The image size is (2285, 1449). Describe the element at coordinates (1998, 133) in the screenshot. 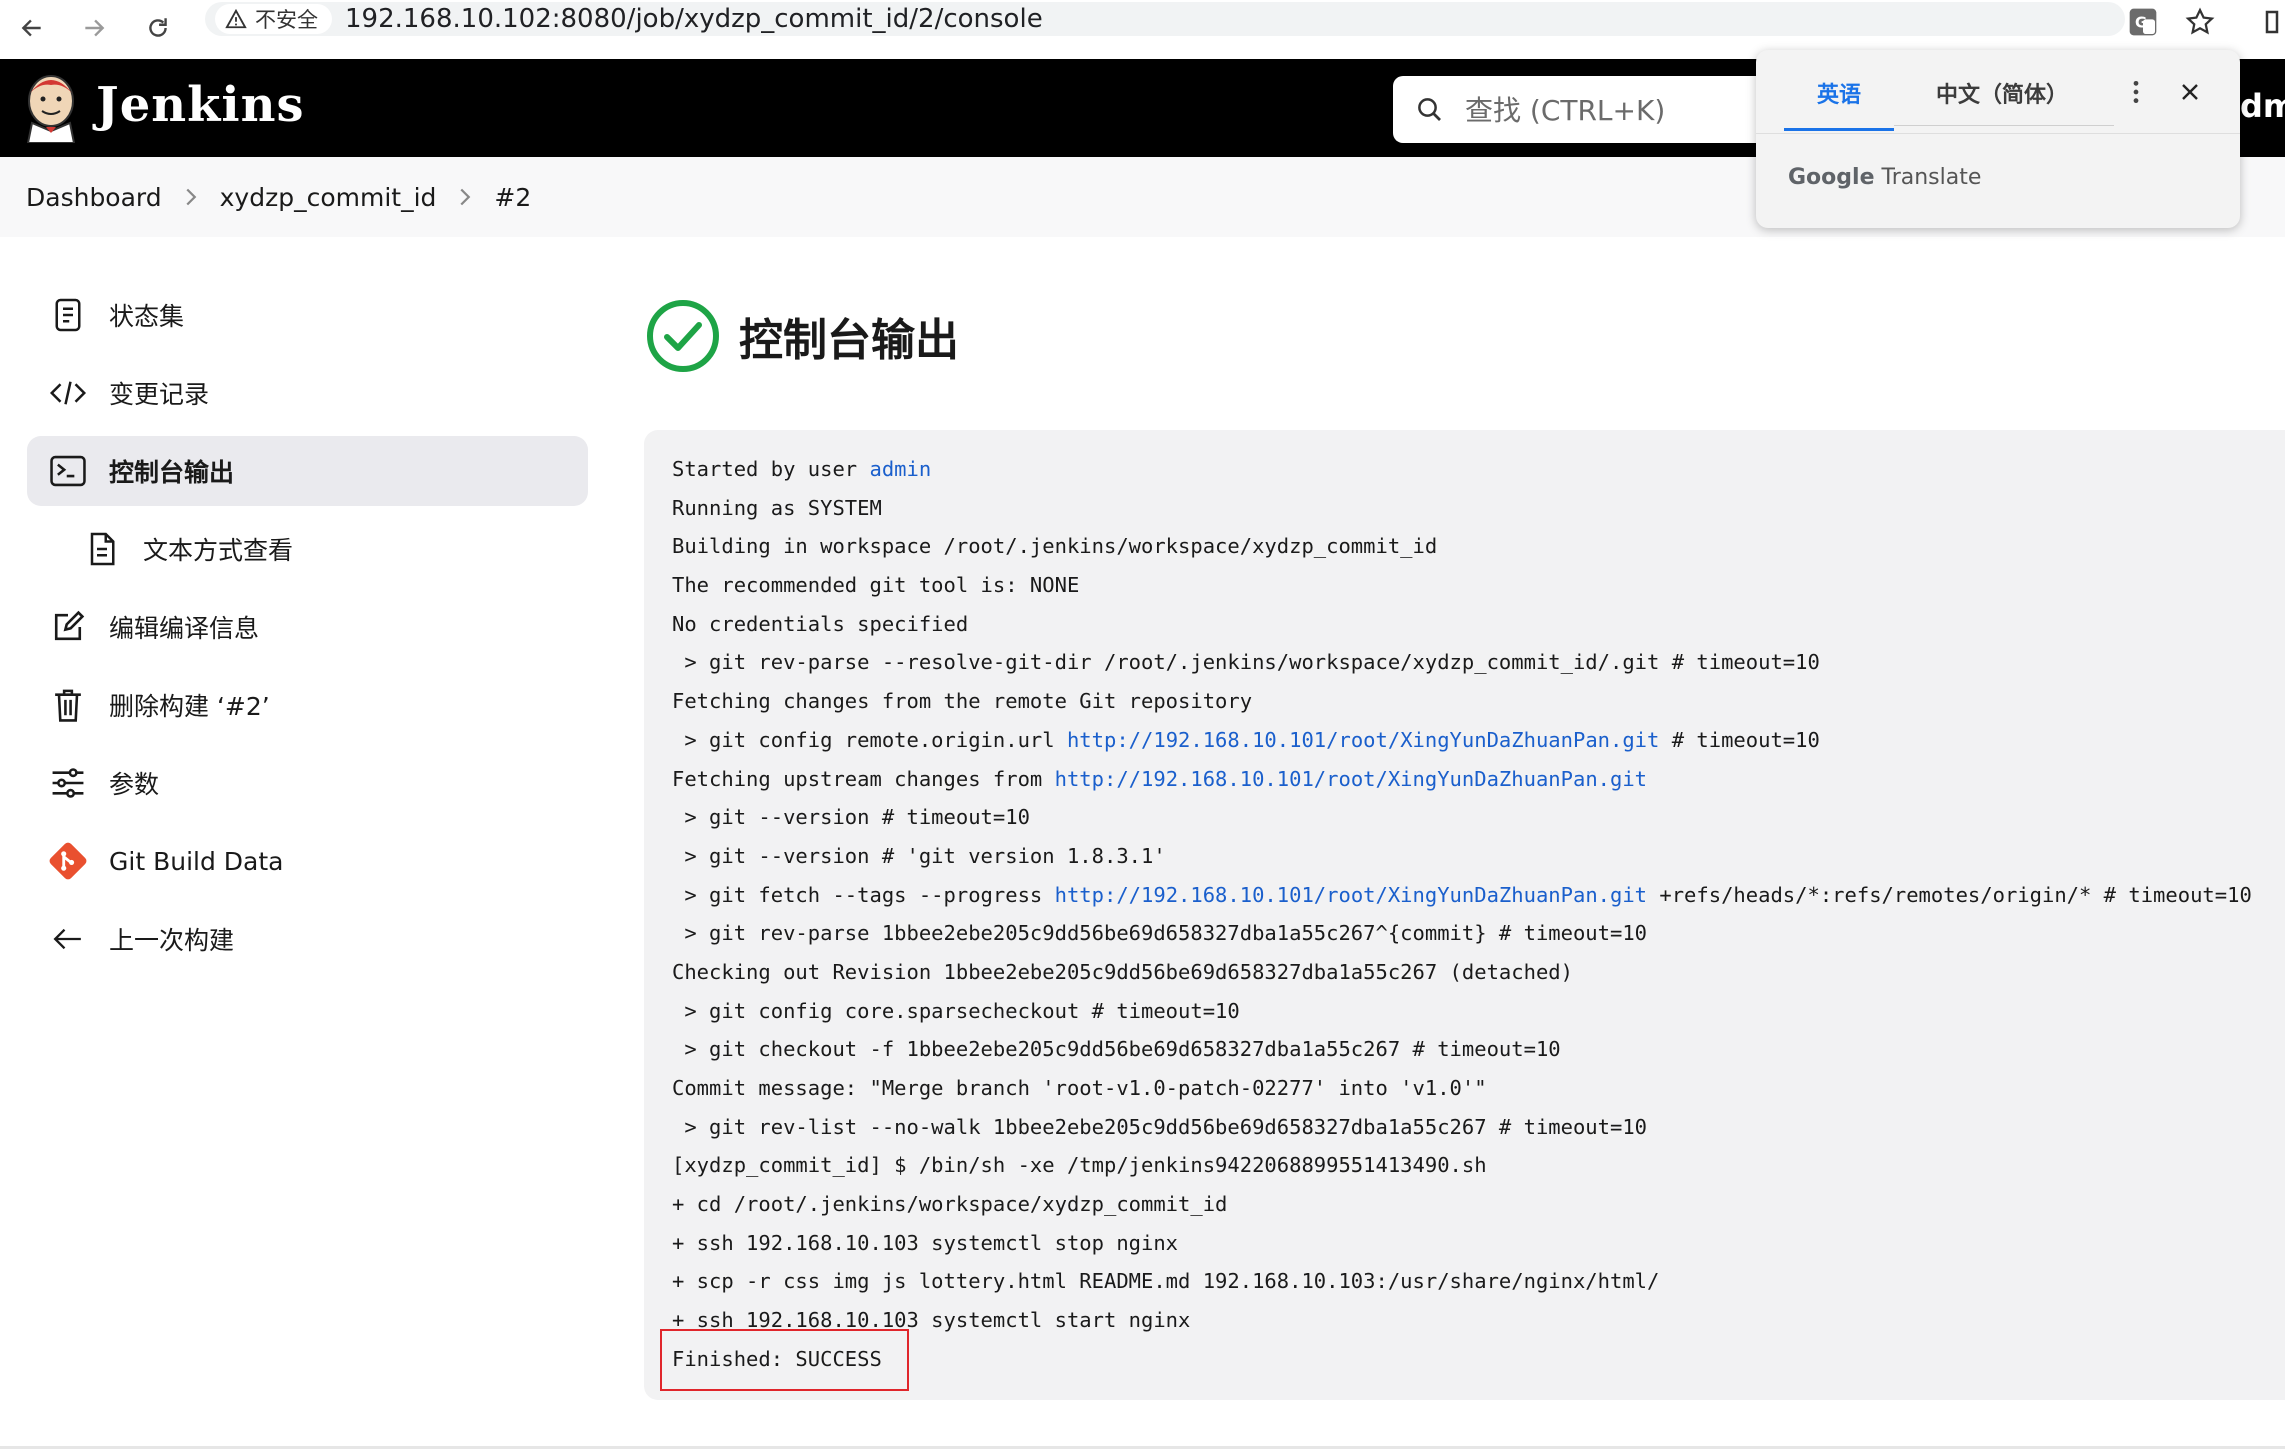

I see `divider` at that location.